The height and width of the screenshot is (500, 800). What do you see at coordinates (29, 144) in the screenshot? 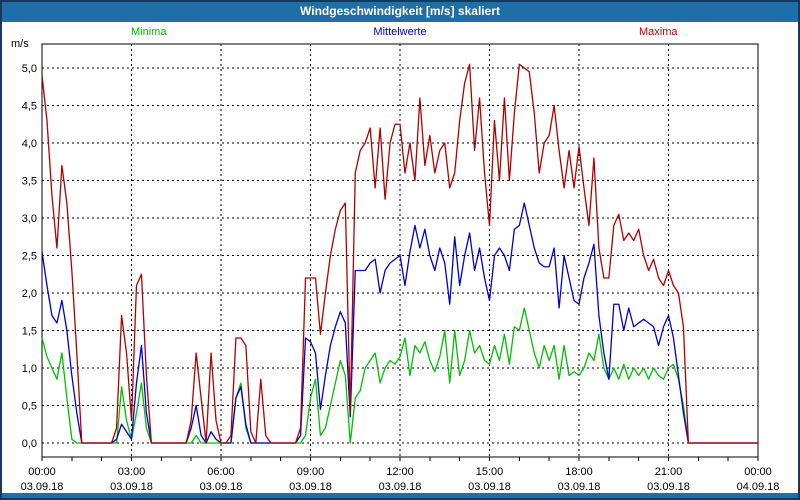
I see `svg-text: 4,0` at bounding box center [29, 144].